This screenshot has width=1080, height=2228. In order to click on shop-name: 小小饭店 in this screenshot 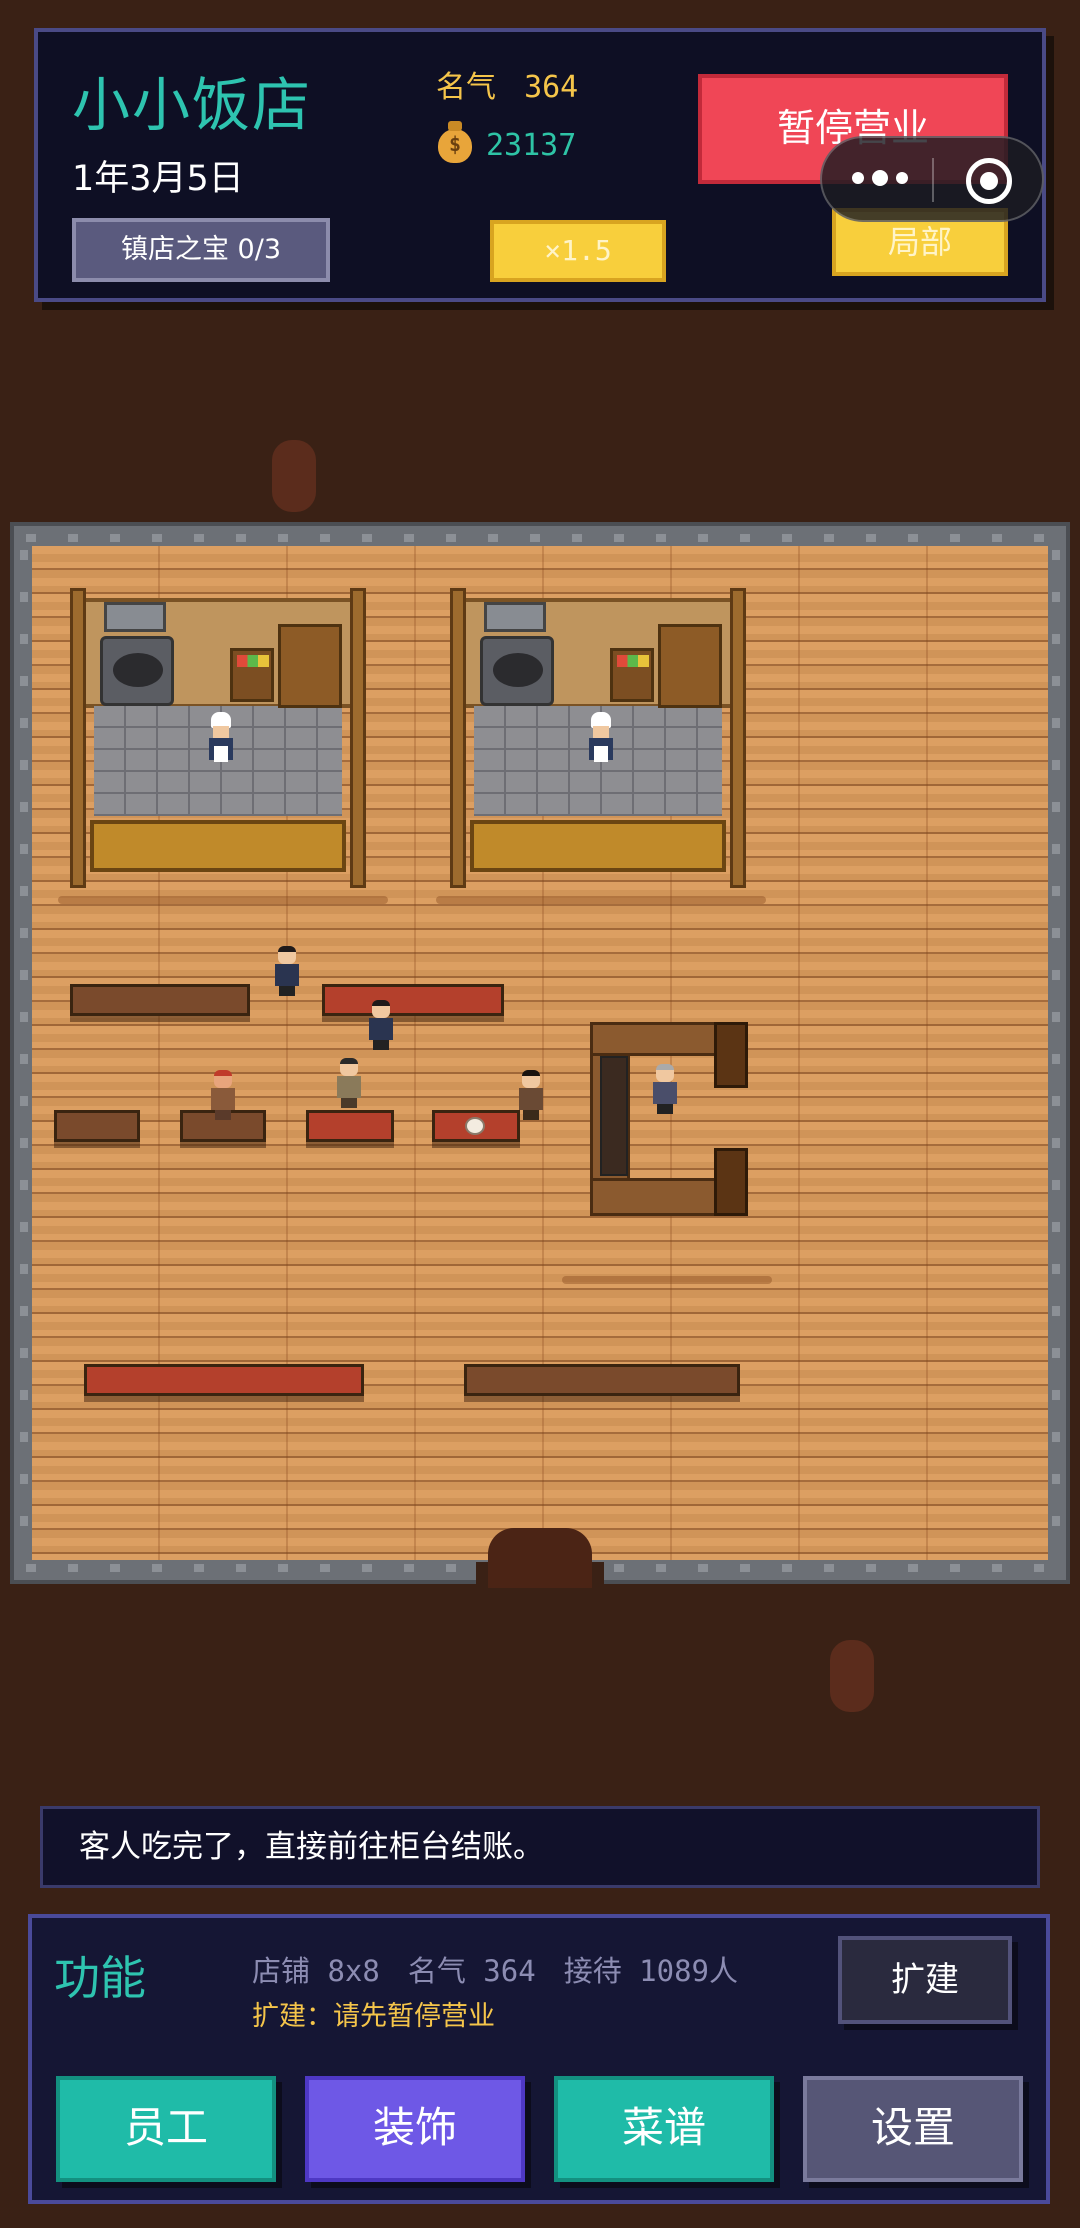, I will do `click(192, 105)`.